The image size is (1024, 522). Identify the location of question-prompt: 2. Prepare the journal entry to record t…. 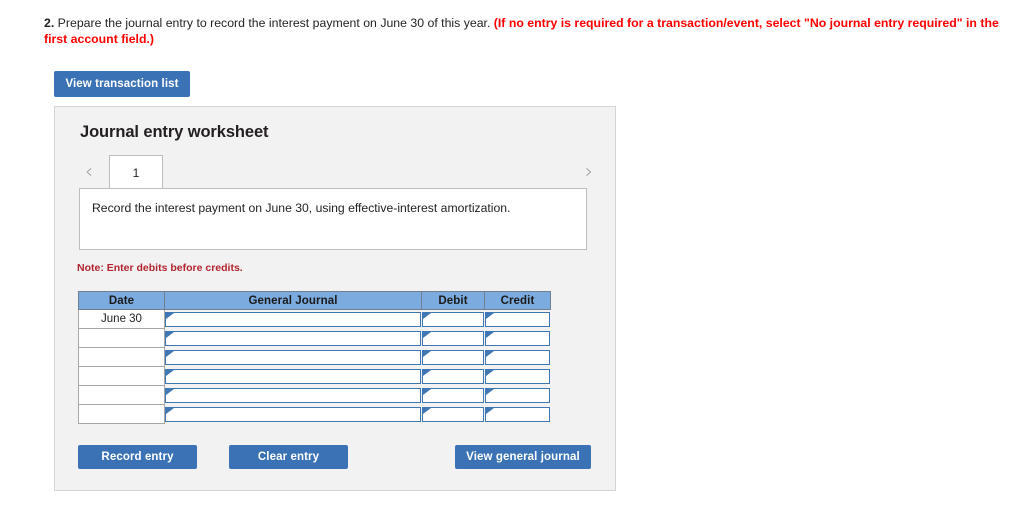
(521, 31).